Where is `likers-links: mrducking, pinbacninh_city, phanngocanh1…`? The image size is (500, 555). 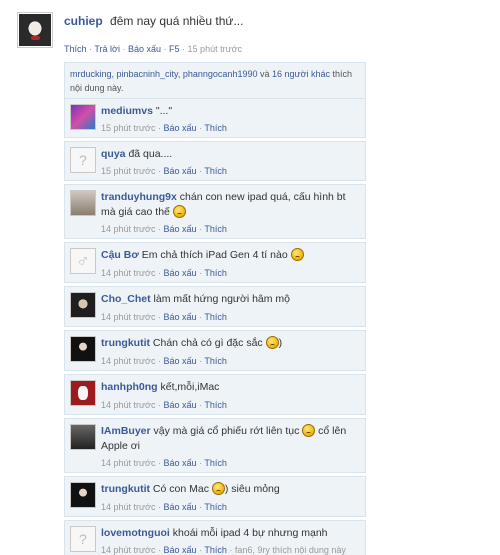
likers-links: mrducking, pinbacninh_city, phanngocanh1… is located at coordinates (163, 74).